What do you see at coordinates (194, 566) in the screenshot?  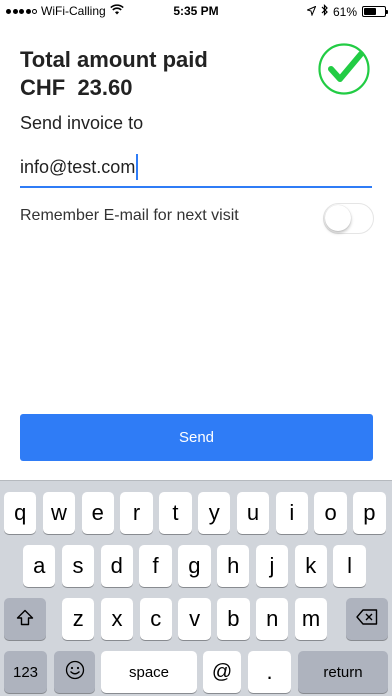 I see `key-g: g` at bounding box center [194, 566].